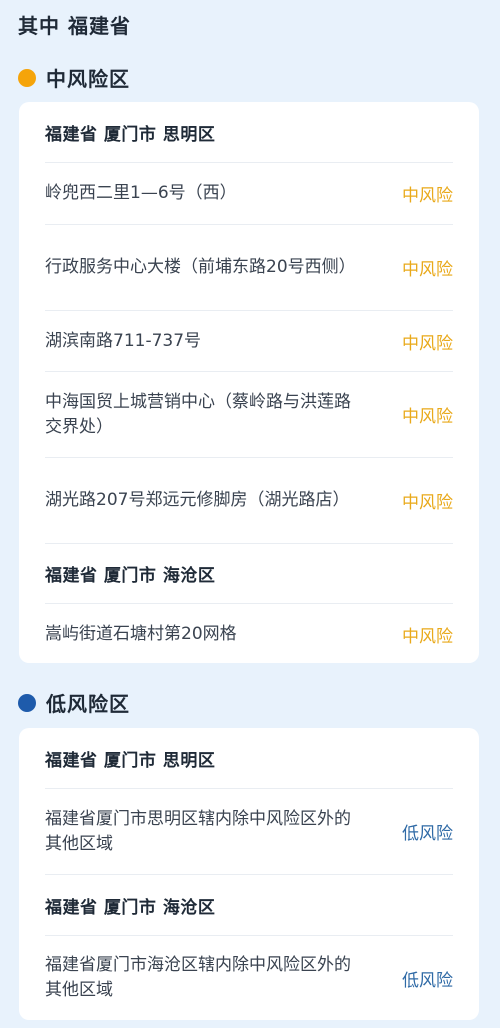 This screenshot has width=500, height=1028. Describe the element at coordinates (249, 194) in the screenshot. I see `list-item: 岭兜西二里1—6号（西） 中风险` at that location.